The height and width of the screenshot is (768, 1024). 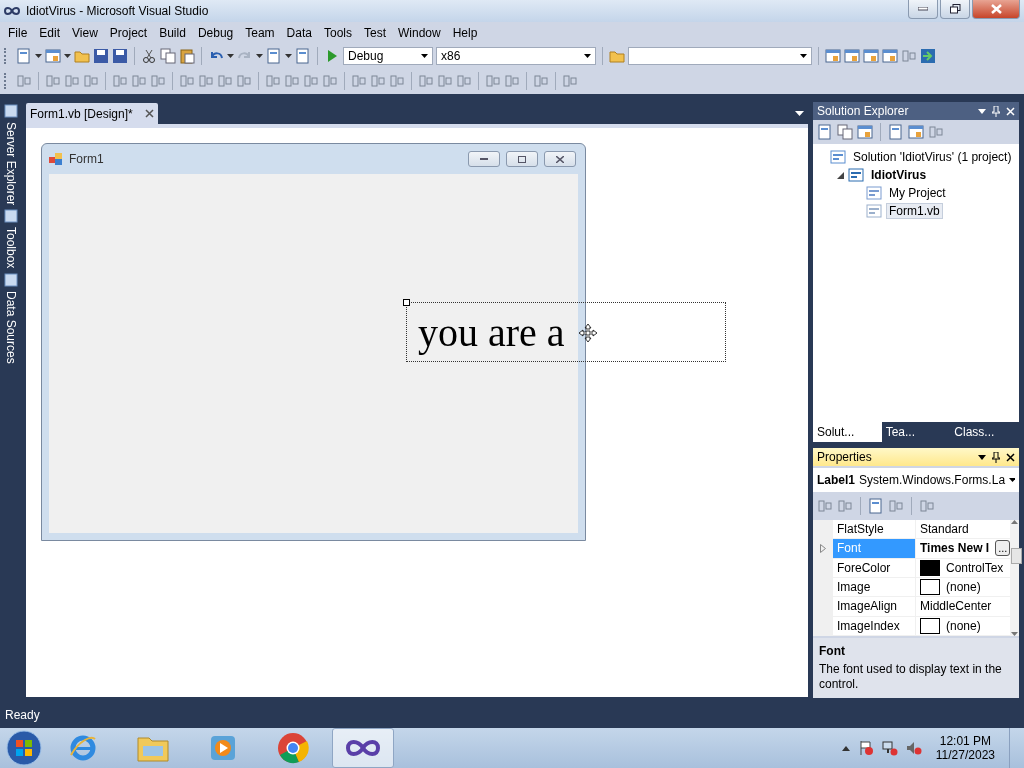 What do you see at coordinates (337, 33) in the screenshot?
I see `menu-item: Tools` at bounding box center [337, 33].